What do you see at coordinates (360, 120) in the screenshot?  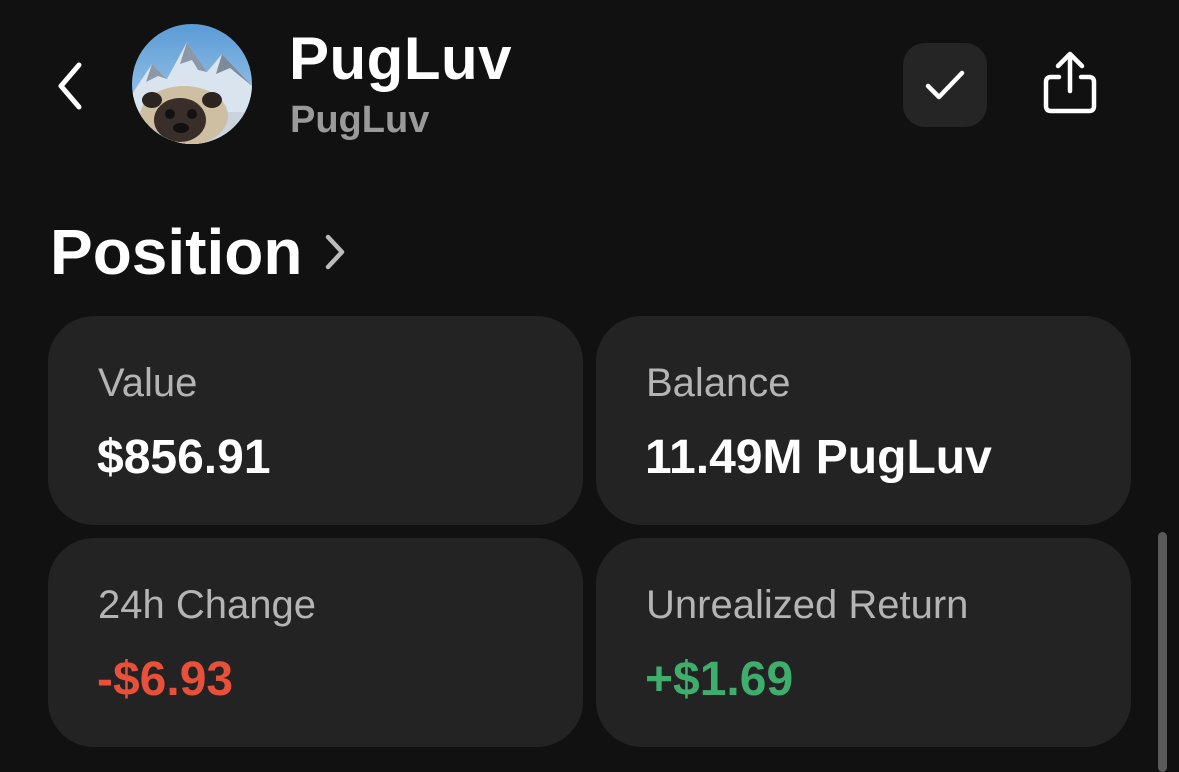 I see `token-subtitle: PugLuv` at bounding box center [360, 120].